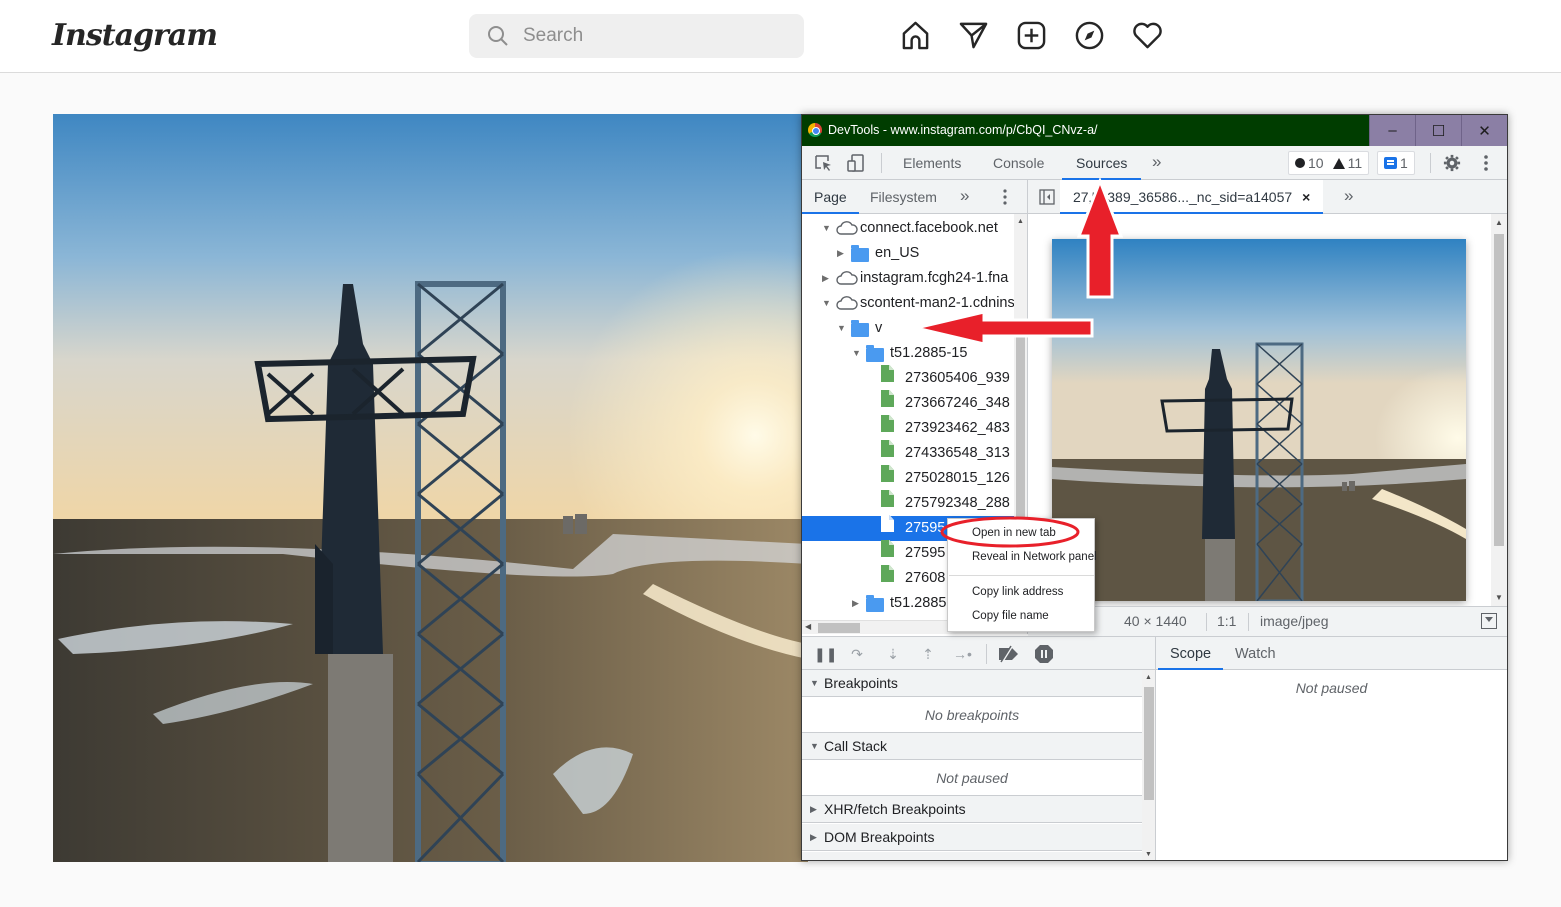 This screenshot has width=1561, height=907. I want to click on more-tabs-button: », so click(1156, 162).